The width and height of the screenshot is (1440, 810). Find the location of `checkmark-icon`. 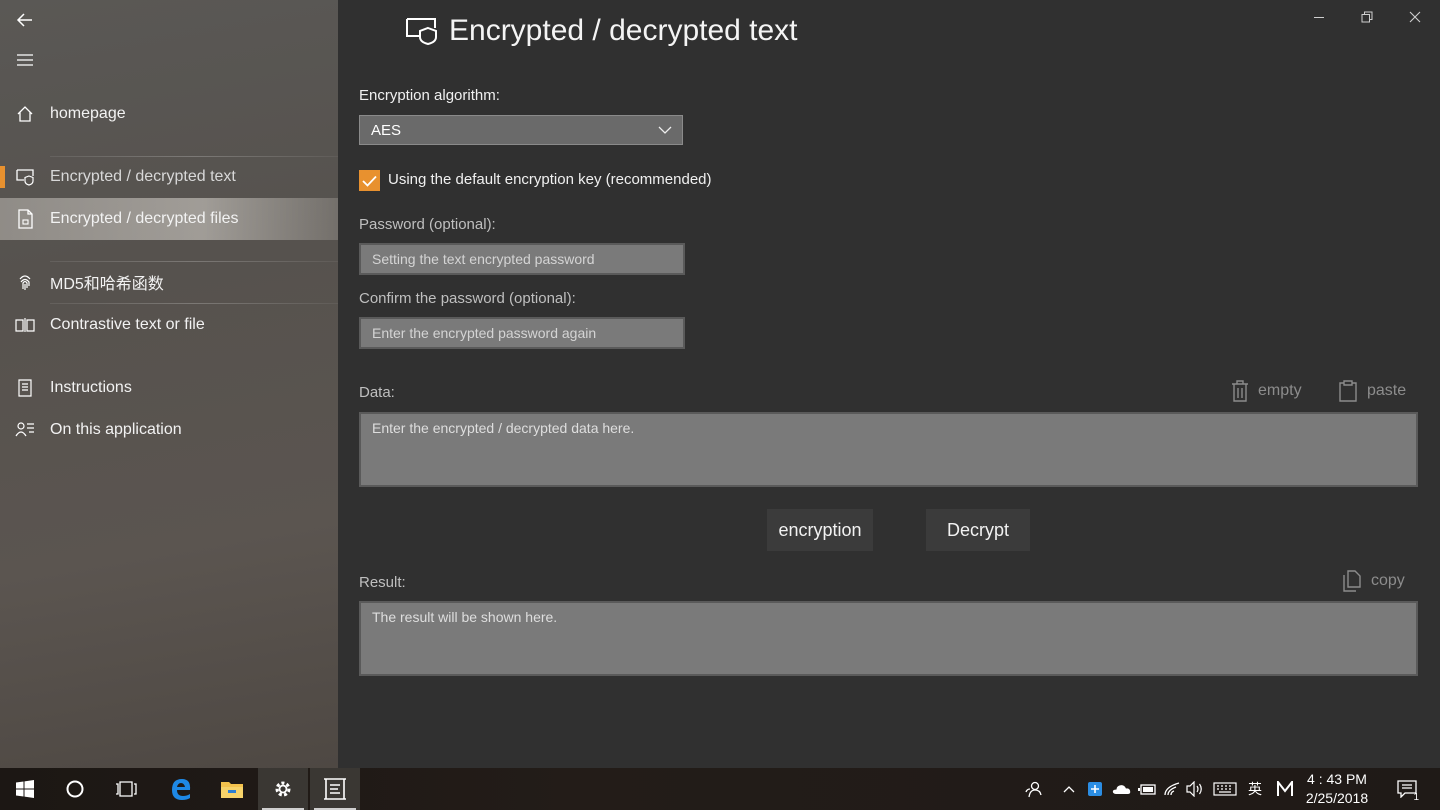

checkmark-icon is located at coordinates (369, 181).